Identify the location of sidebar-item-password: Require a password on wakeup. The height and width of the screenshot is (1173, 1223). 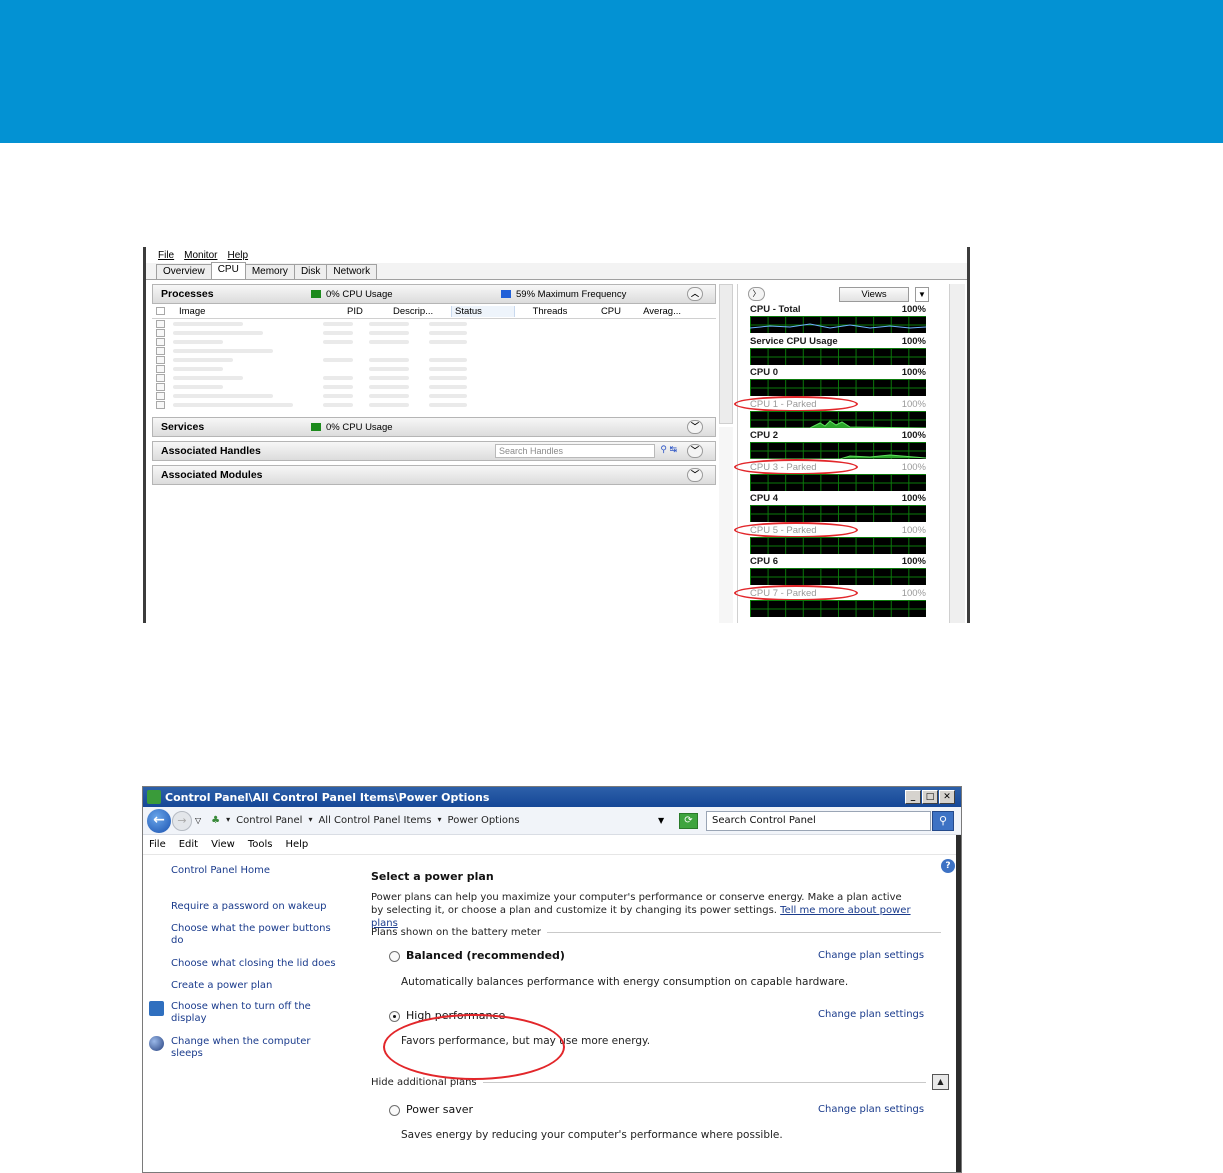
(256, 907).